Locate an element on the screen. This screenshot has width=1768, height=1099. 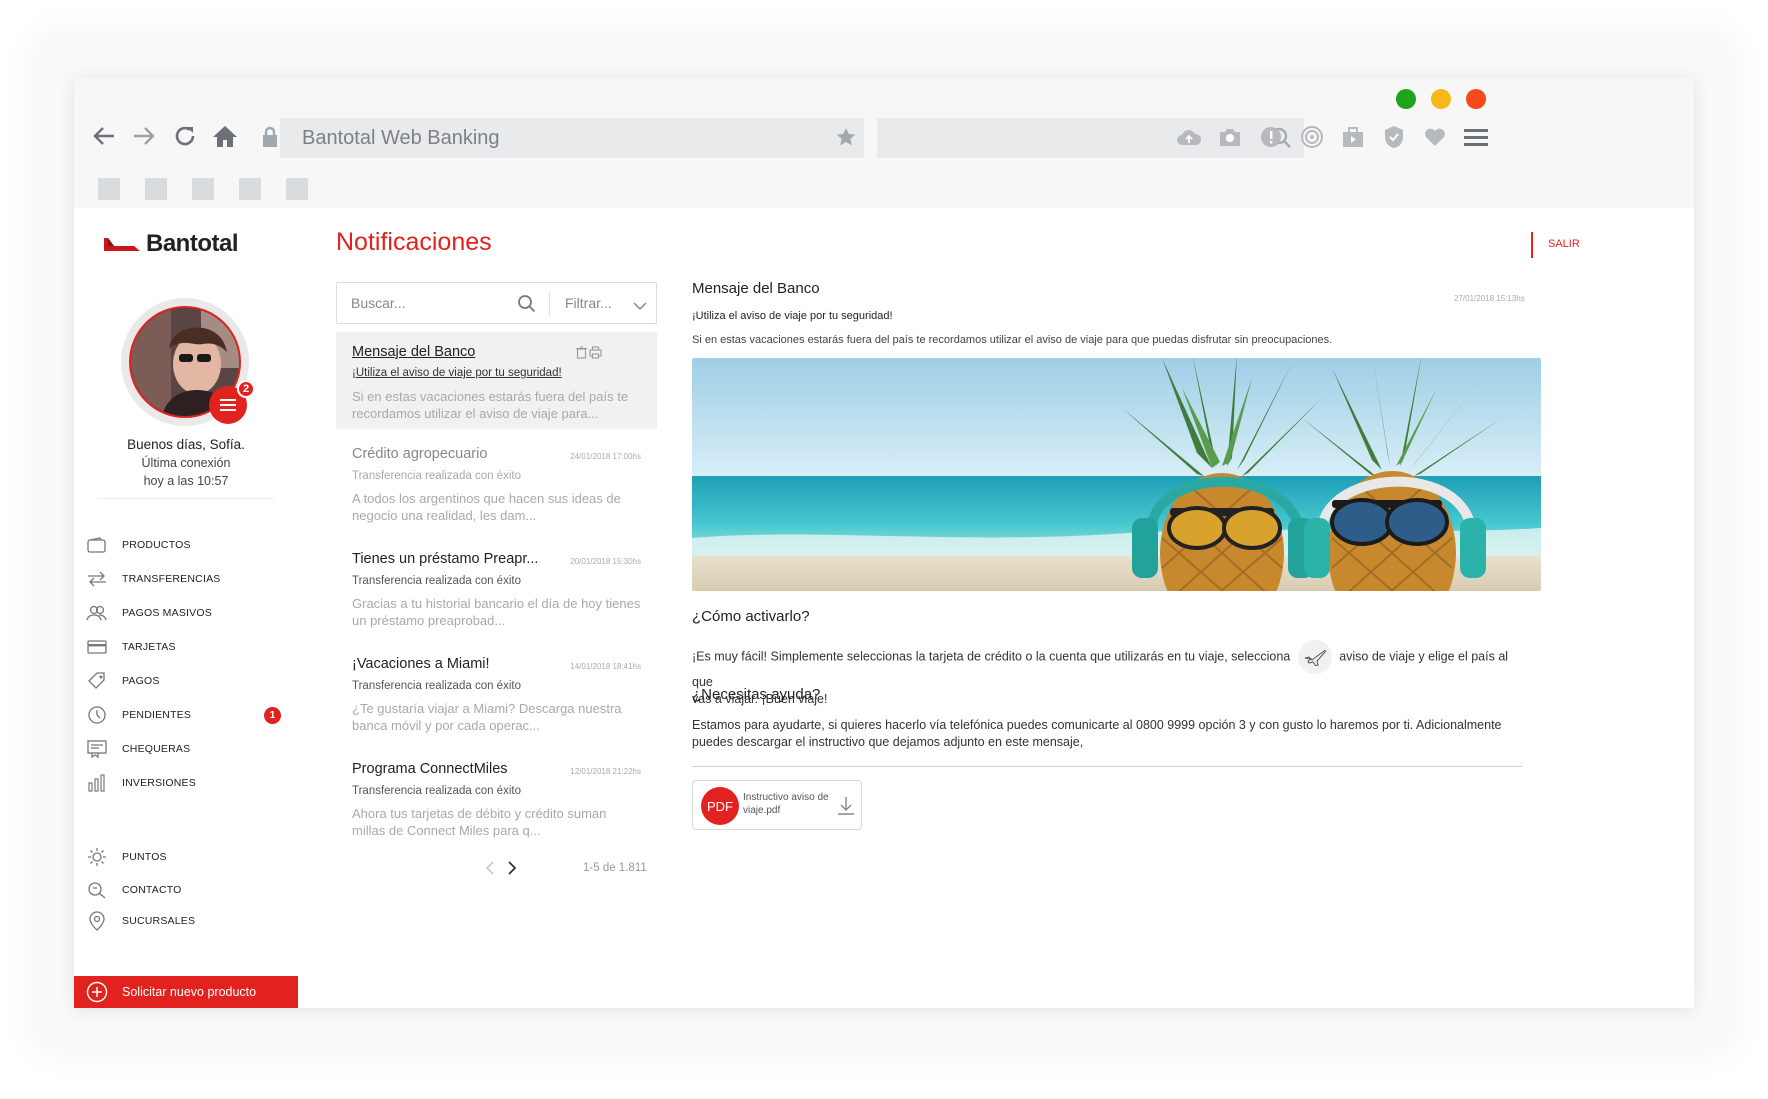
pagination-count: 1-5 de 1.811 is located at coordinates (615, 868).